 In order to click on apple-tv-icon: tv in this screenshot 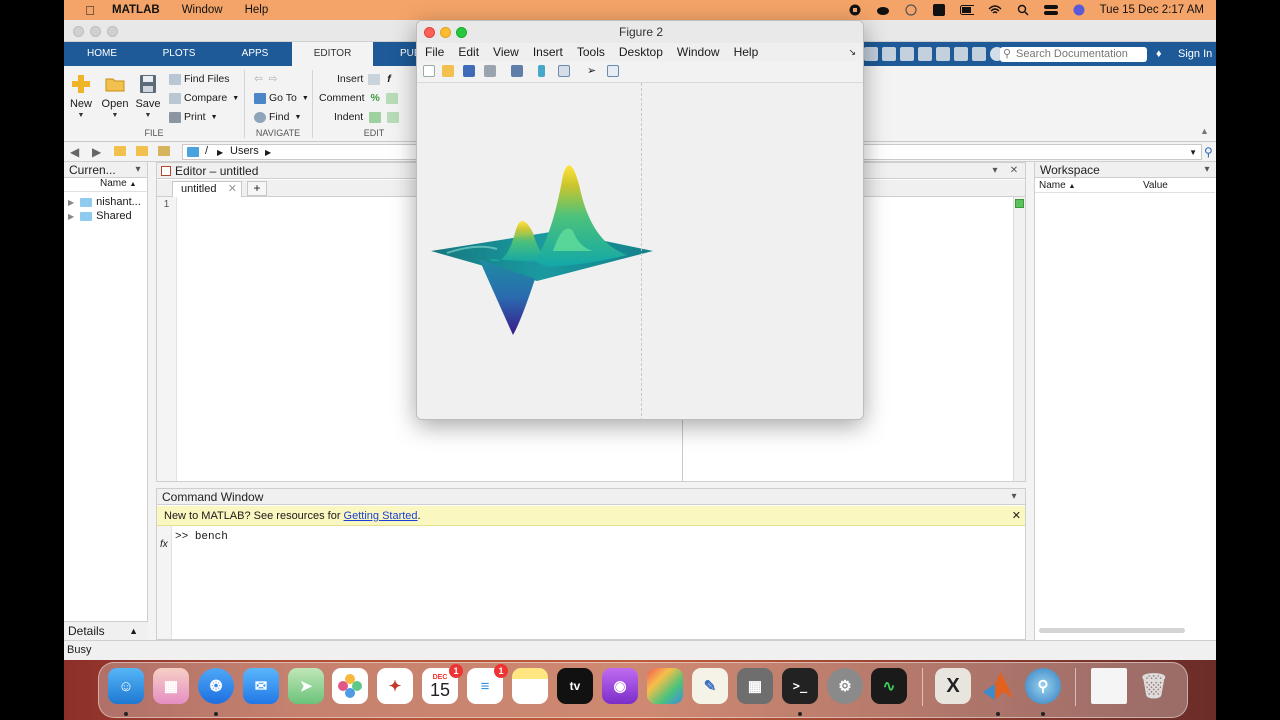, I will do `click(575, 686)`.